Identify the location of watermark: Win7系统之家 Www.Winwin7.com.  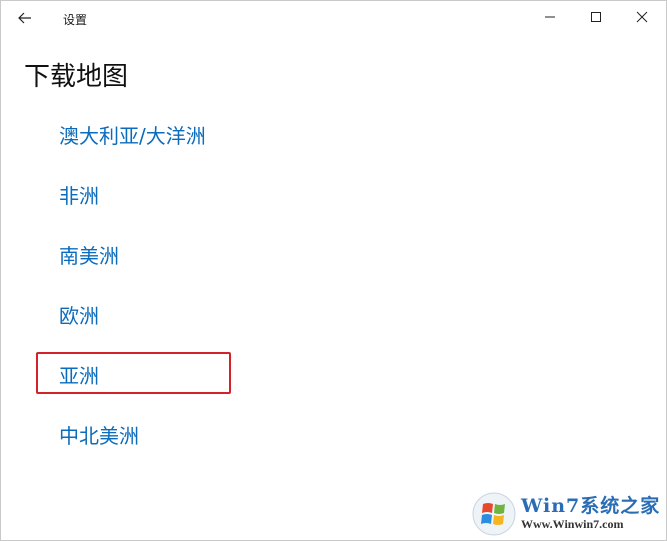
(567, 513).